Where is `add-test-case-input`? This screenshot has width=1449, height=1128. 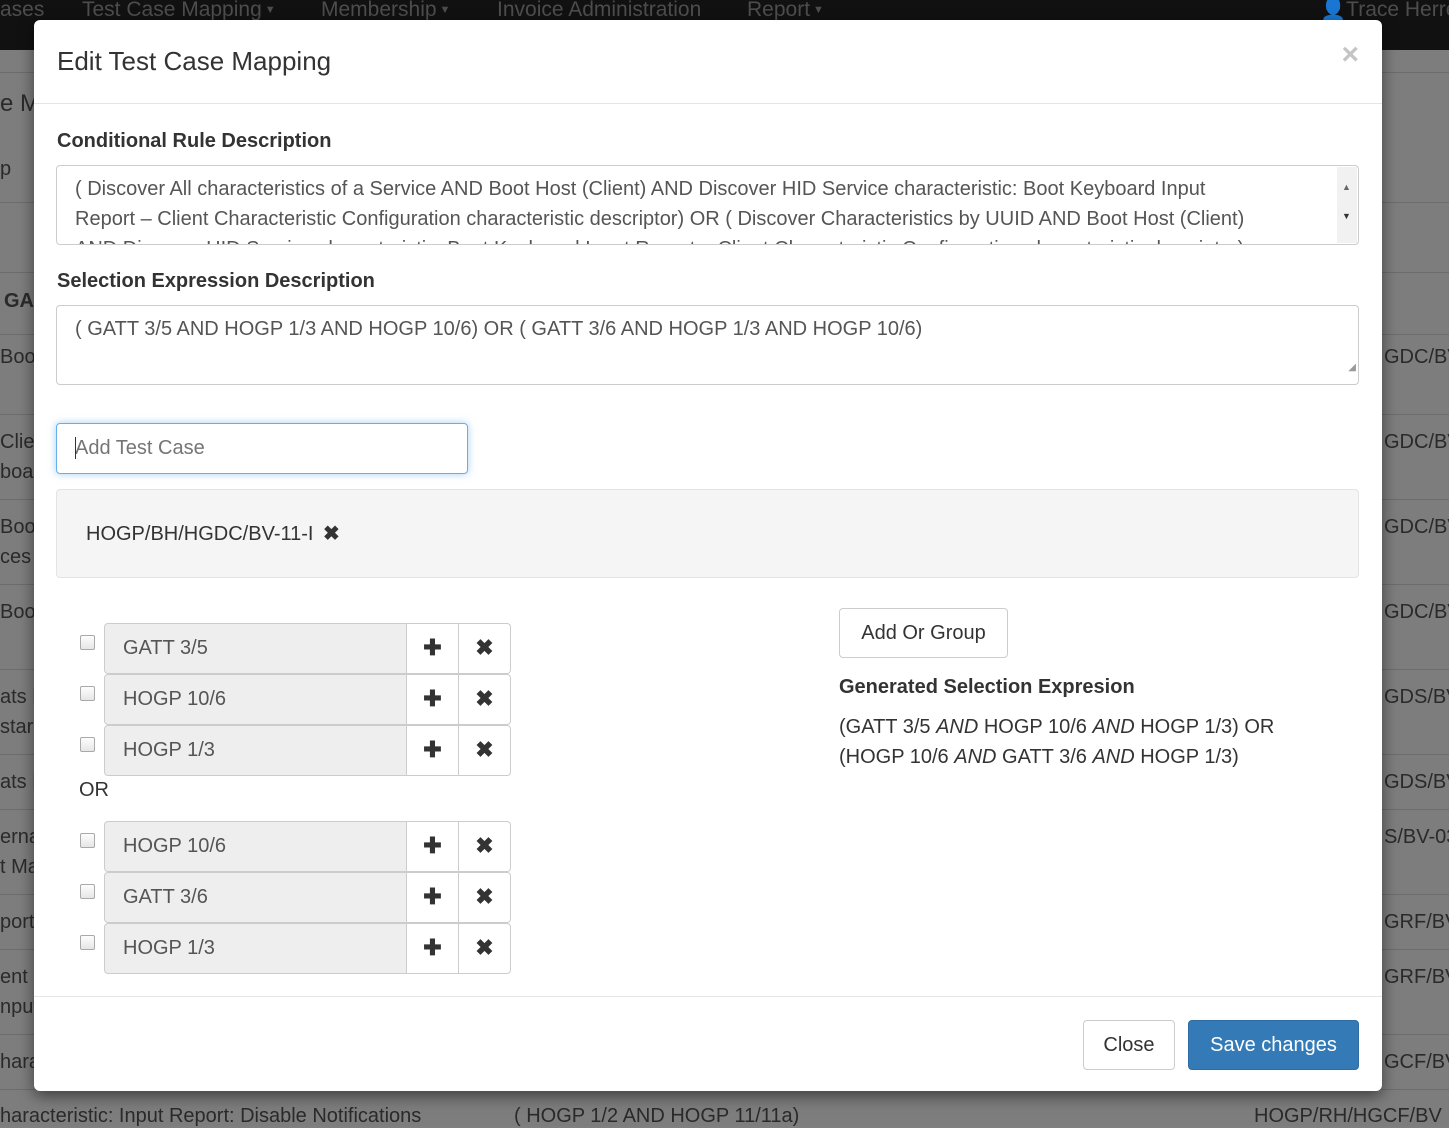 add-test-case-input is located at coordinates (262, 448).